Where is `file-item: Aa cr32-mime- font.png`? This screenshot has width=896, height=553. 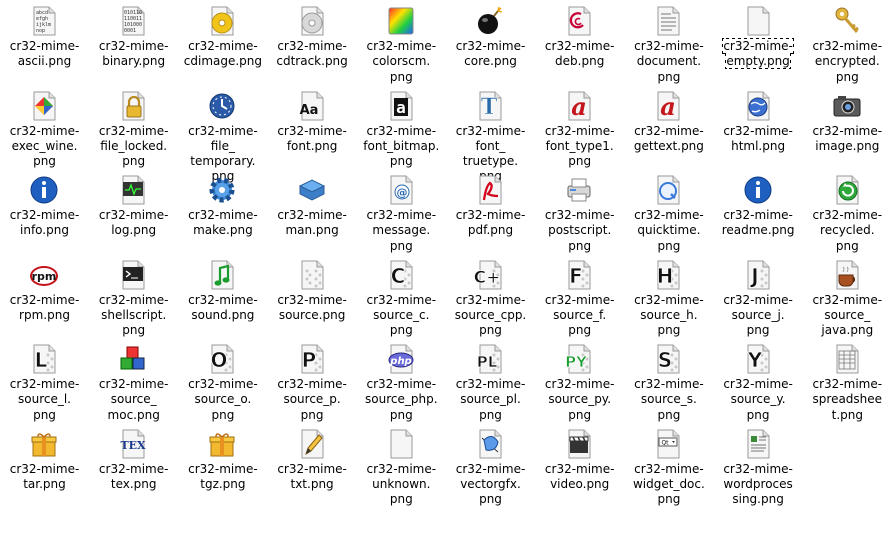
file-item: Aa cr32-mime- font.png is located at coordinates (312, 129).